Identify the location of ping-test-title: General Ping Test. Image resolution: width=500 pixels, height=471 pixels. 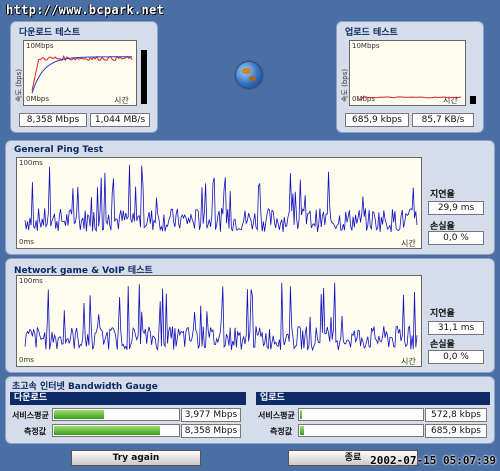
(59, 150).